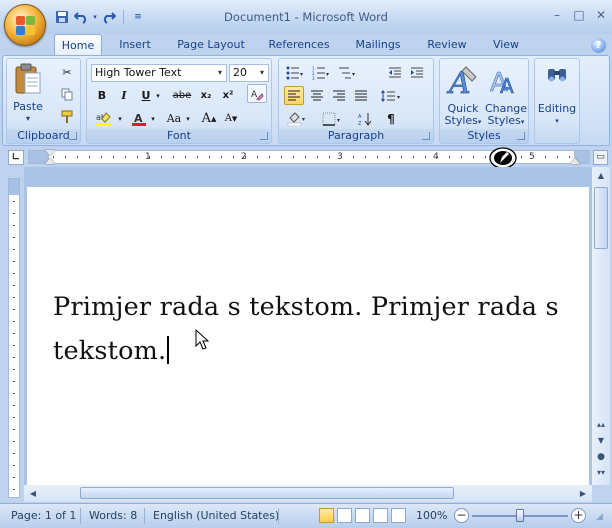 The width and height of the screenshot is (612, 528). What do you see at coordinates (361, 95) in the screenshot?
I see `justify-icon` at bounding box center [361, 95].